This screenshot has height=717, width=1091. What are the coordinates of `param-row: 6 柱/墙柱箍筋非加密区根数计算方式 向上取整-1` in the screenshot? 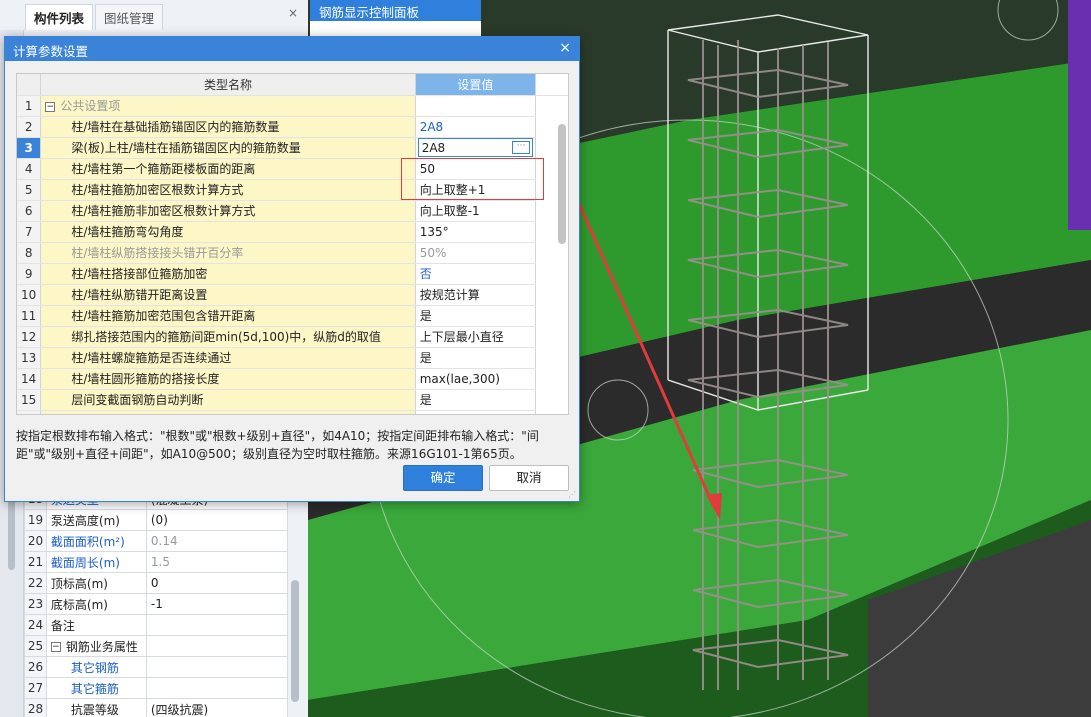 It's located at (292, 211).